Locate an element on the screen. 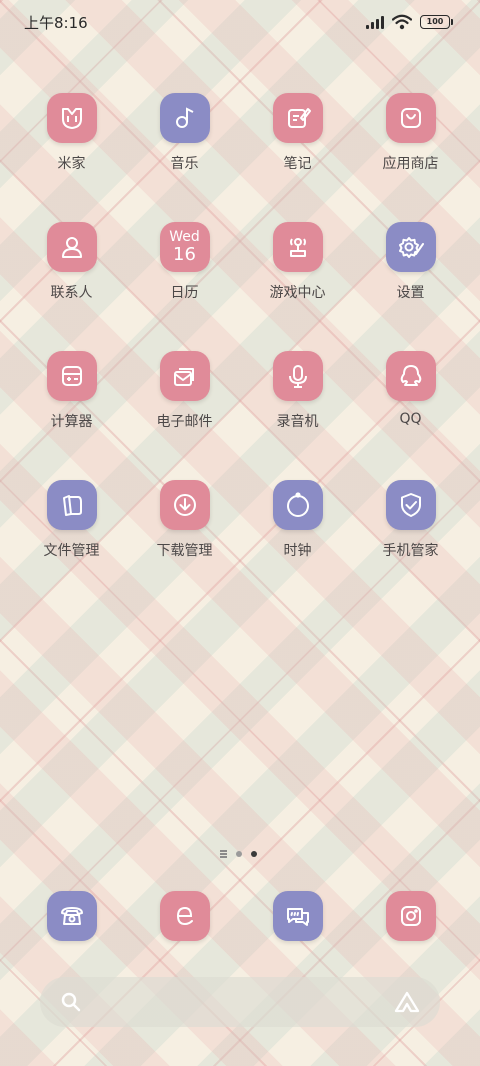 This screenshot has height=1066, width=480. settings-icon is located at coordinates (410, 247).